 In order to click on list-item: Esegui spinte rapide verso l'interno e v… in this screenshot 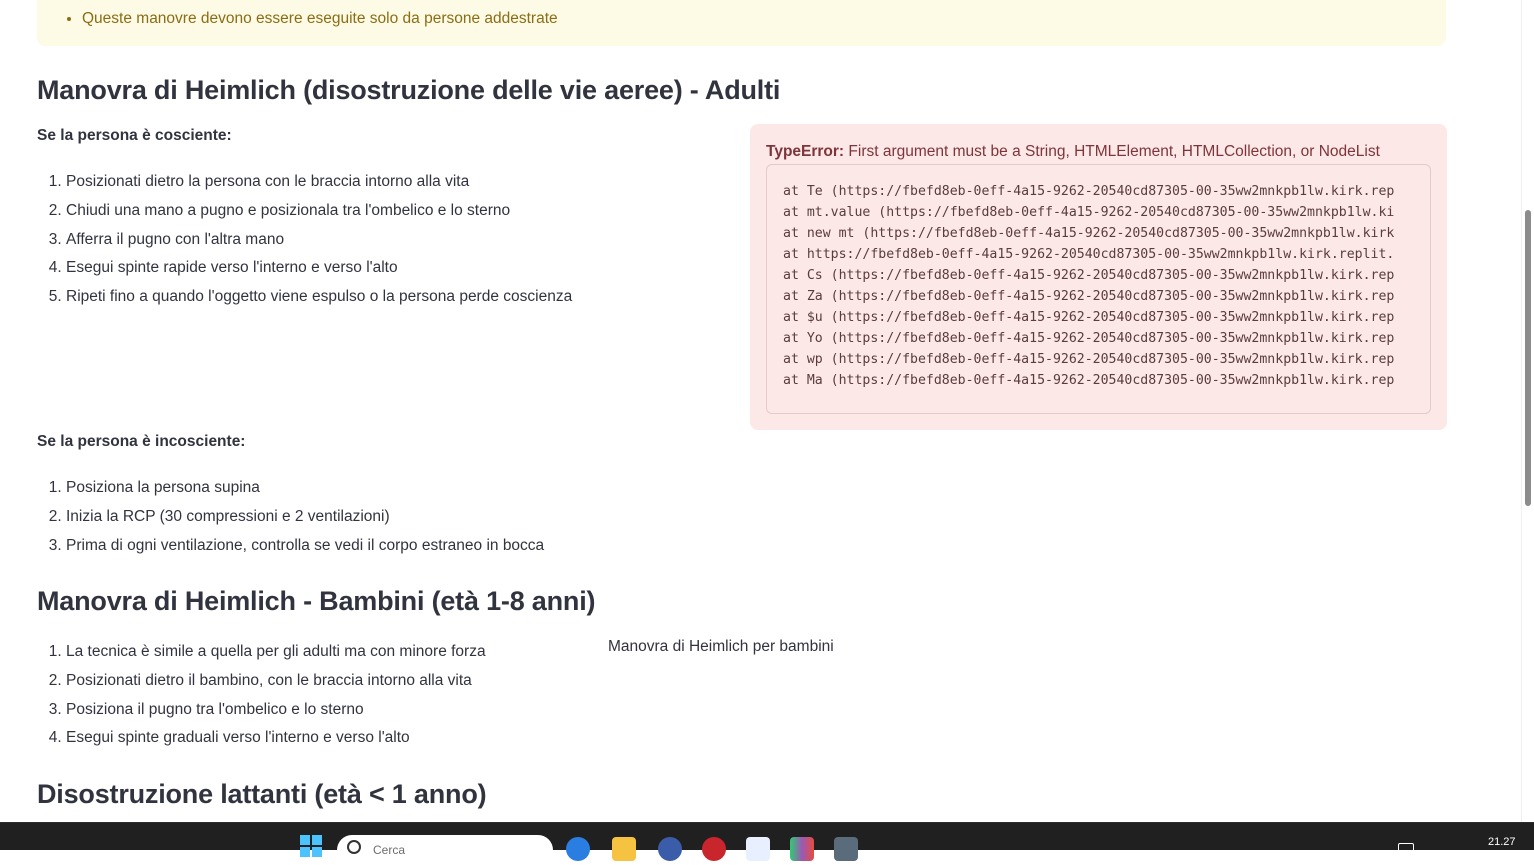, I will do `click(319, 272)`.